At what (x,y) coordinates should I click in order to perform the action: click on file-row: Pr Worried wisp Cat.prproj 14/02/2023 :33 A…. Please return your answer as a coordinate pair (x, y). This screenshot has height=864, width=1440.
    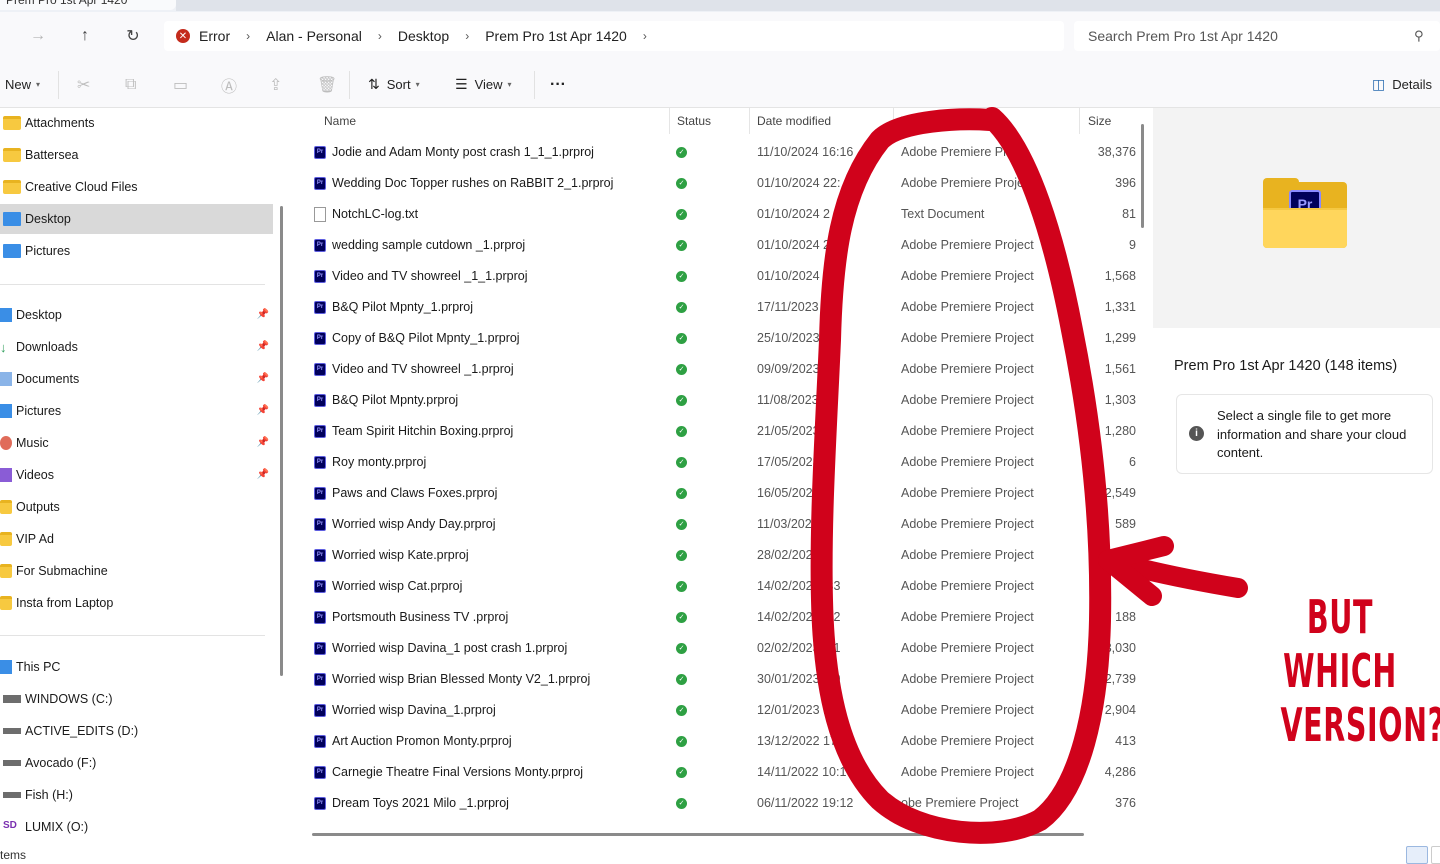
    Looking at the image, I should click on (718, 586).